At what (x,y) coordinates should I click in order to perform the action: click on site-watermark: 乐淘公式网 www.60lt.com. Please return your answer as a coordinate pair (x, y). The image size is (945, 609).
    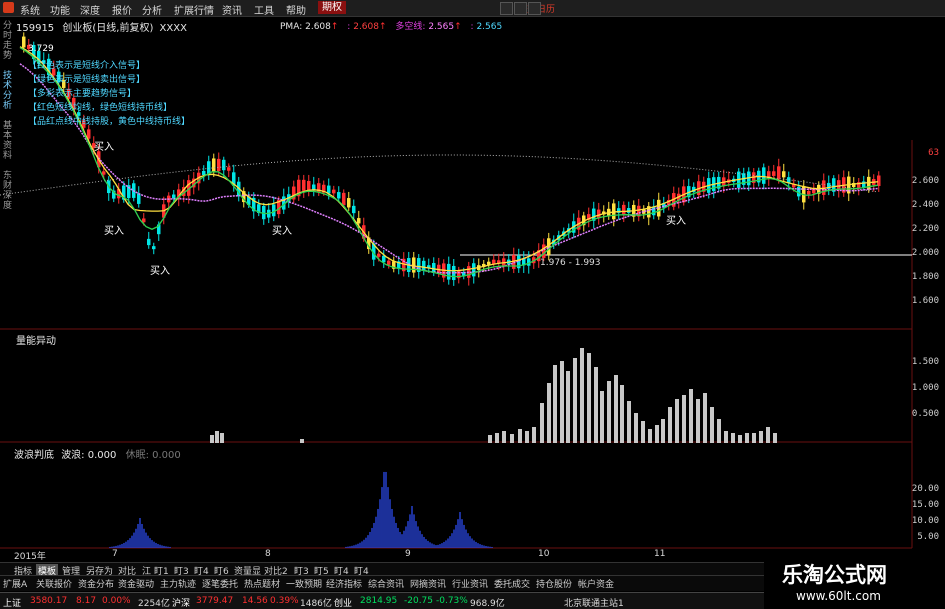
    Looking at the image, I should click on (854, 582).